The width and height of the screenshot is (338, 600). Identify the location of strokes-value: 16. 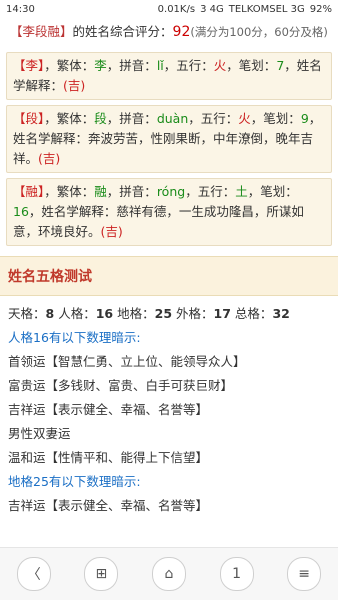
(21, 211).